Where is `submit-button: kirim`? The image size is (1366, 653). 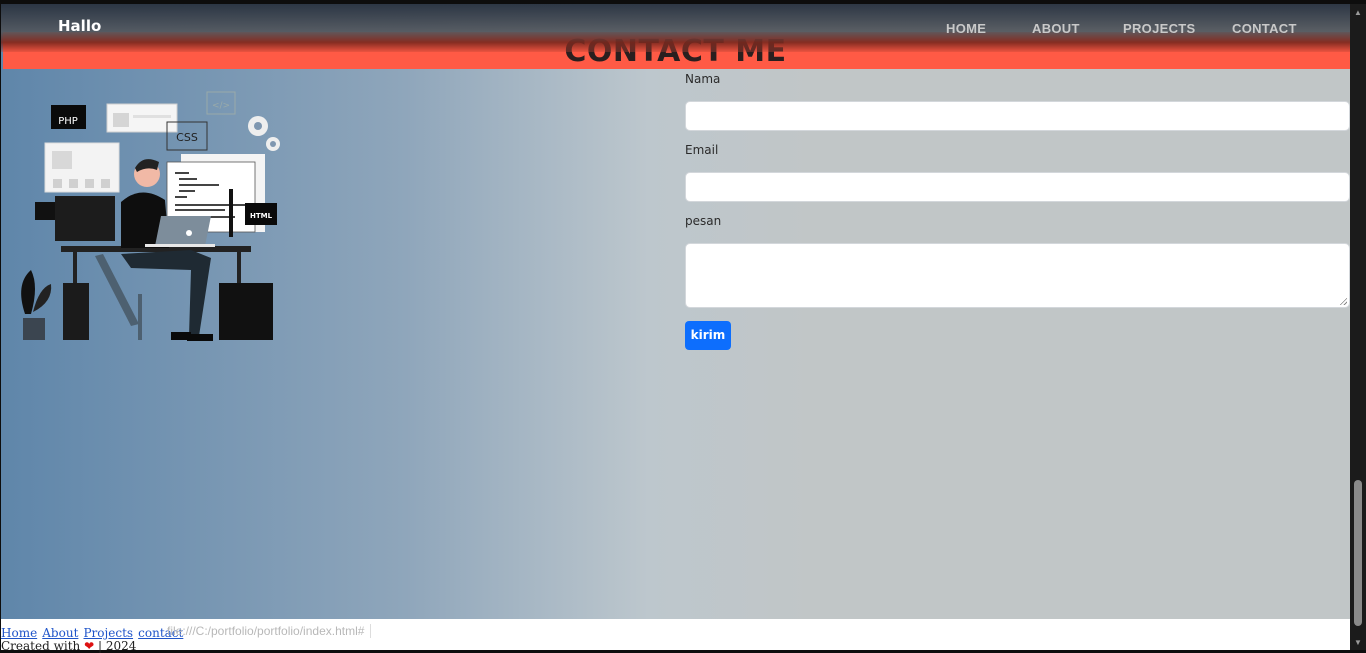
submit-button: kirim is located at coordinates (708, 335).